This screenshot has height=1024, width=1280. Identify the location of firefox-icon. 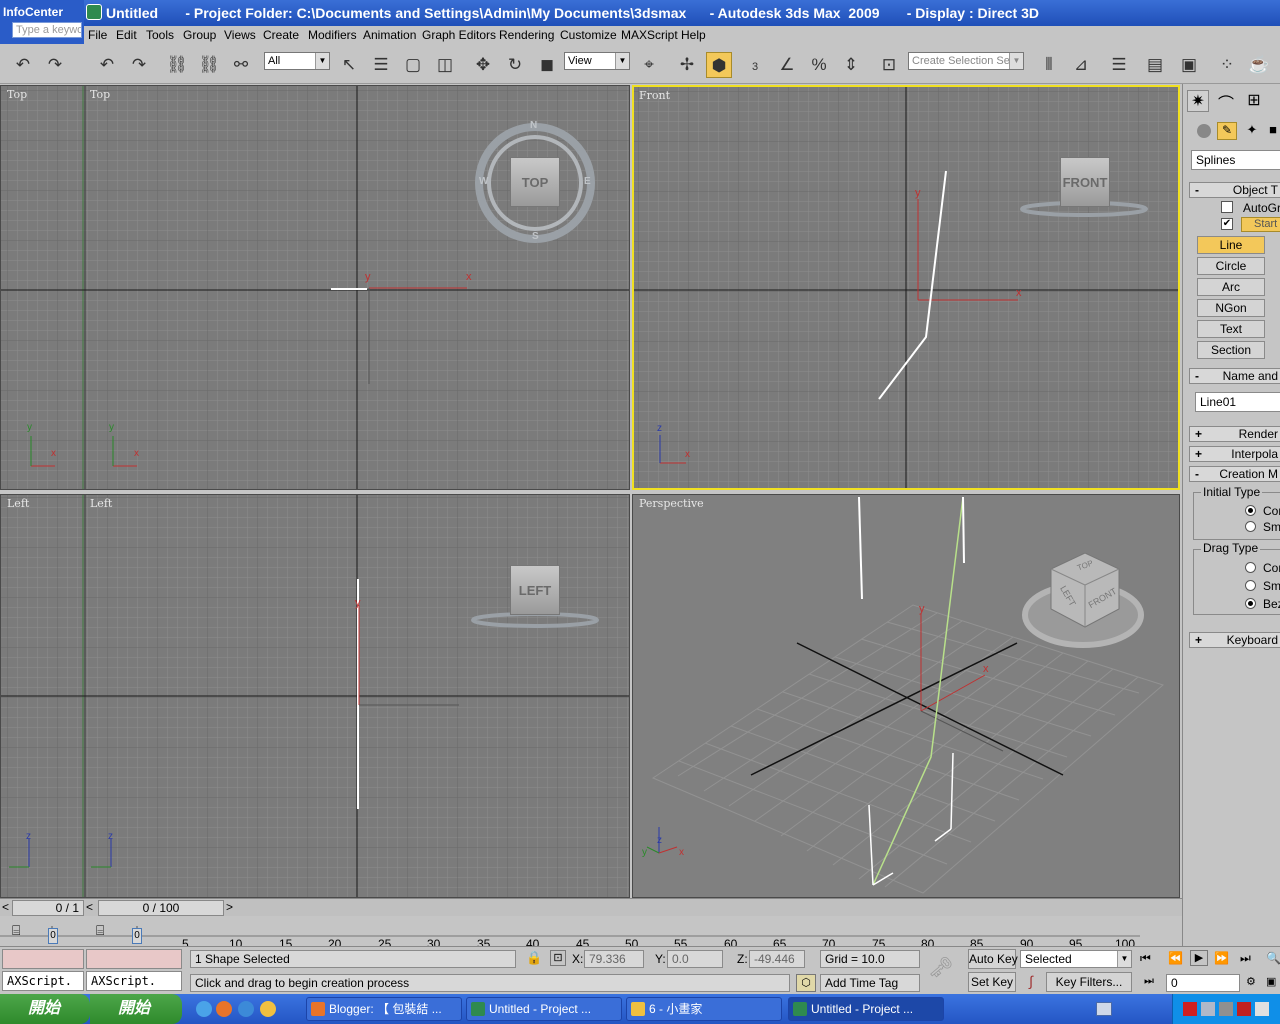
(224, 1009).